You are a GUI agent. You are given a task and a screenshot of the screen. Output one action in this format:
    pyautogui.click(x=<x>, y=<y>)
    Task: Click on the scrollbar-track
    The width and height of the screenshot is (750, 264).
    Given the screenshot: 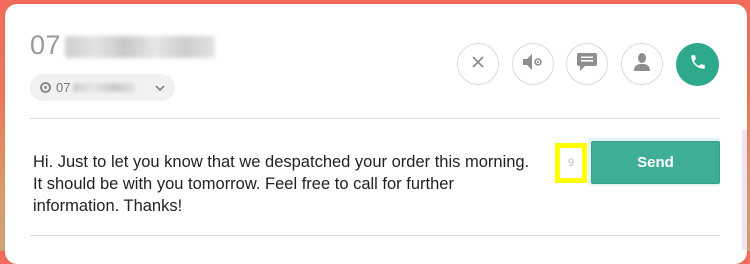 What is the action you would take?
    pyautogui.click(x=744, y=190)
    